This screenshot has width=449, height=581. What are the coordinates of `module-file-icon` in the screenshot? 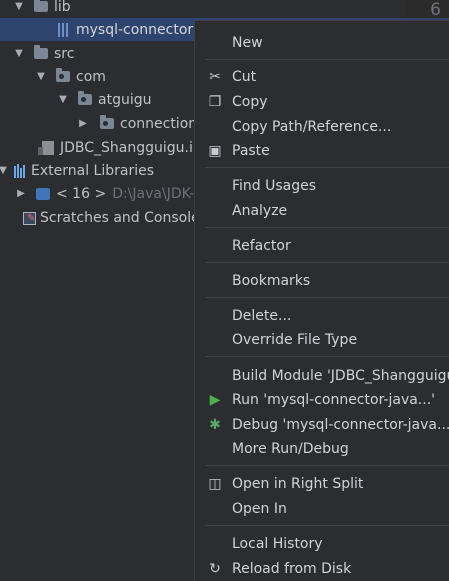 It's located at (46, 147).